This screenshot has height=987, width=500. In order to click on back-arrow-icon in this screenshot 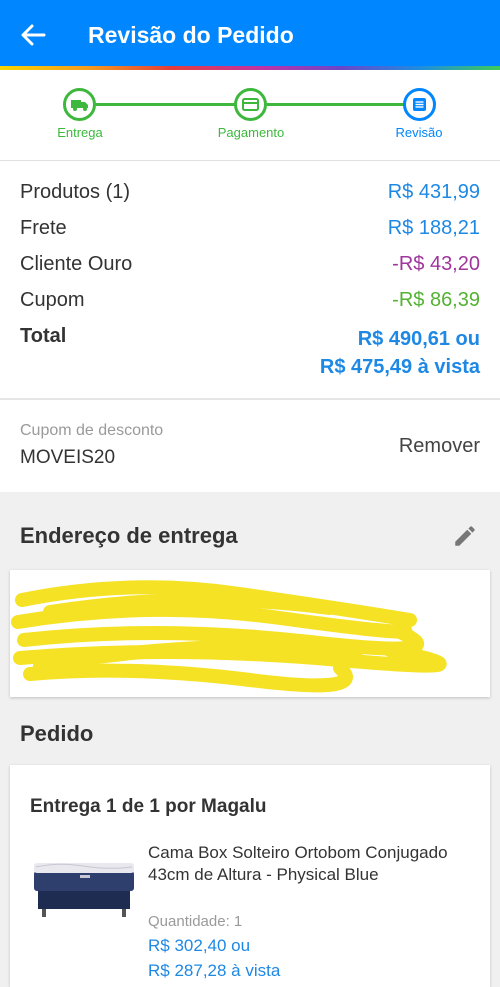, I will do `click(33, 35)`.